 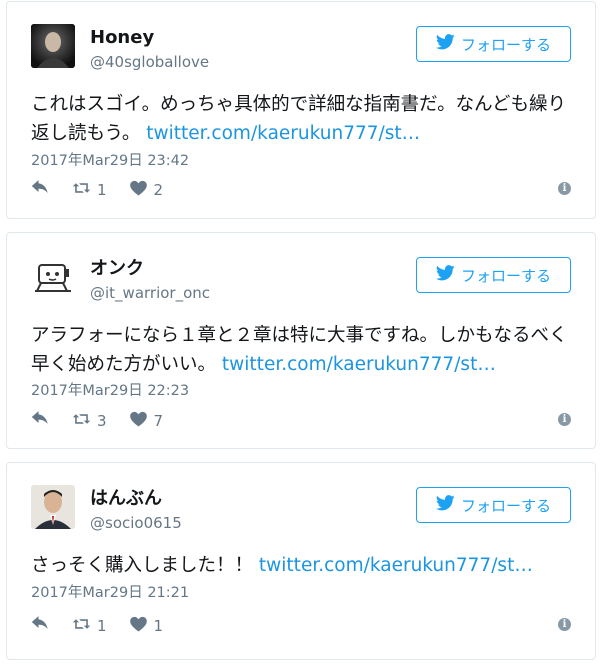 What do you see at coordinates (150, 293) in the screenshot?
I see `user-handle: @it_warrior_onc` at bounding box center [150, 293].